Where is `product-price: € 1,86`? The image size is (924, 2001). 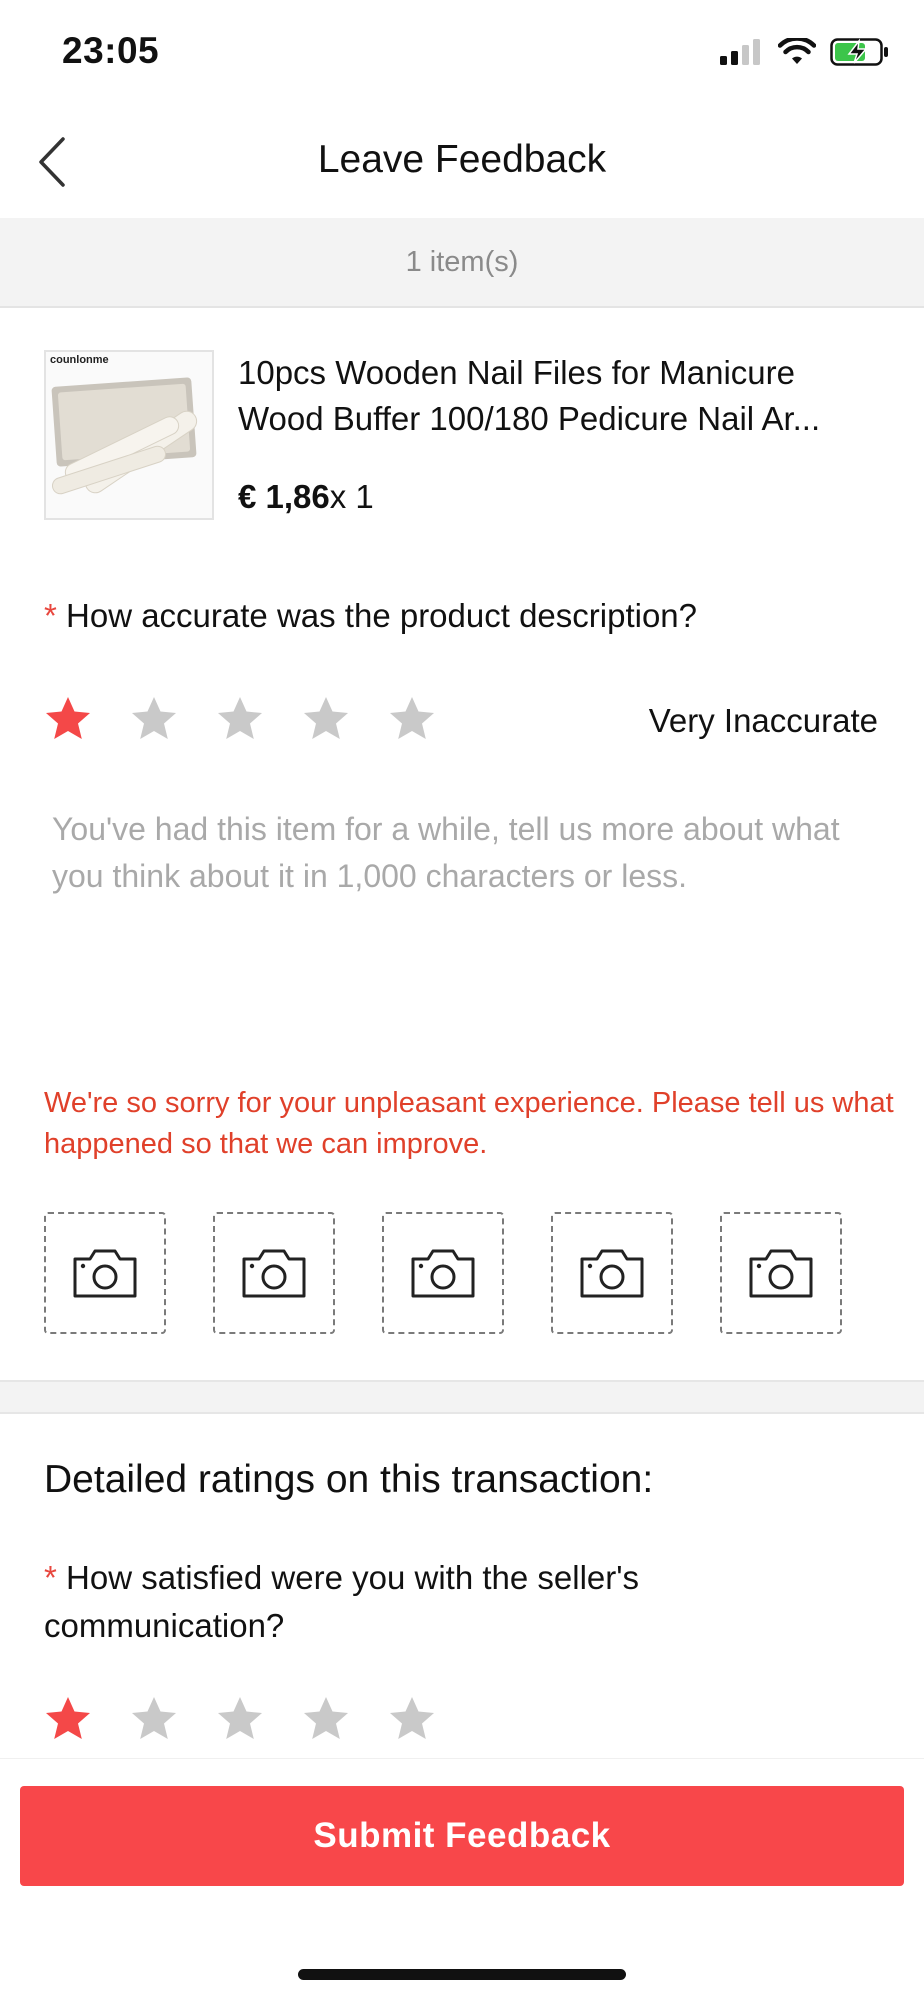
product-price: € 1,86 is located at coordinates (284, 496).